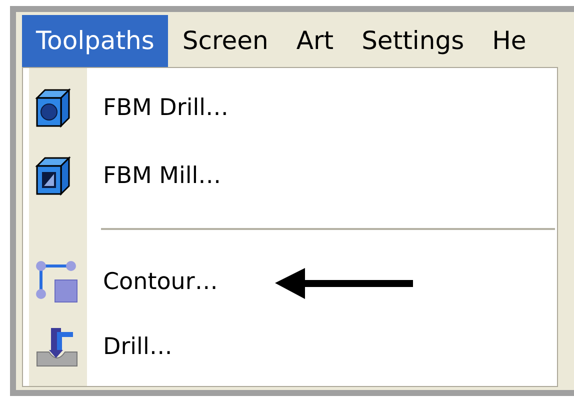 This screenshot has width=574, height=402. What do you see at coordinates (57, 282) in the screenshot?
I see `contour-icon` at bounding box center [57, 282].